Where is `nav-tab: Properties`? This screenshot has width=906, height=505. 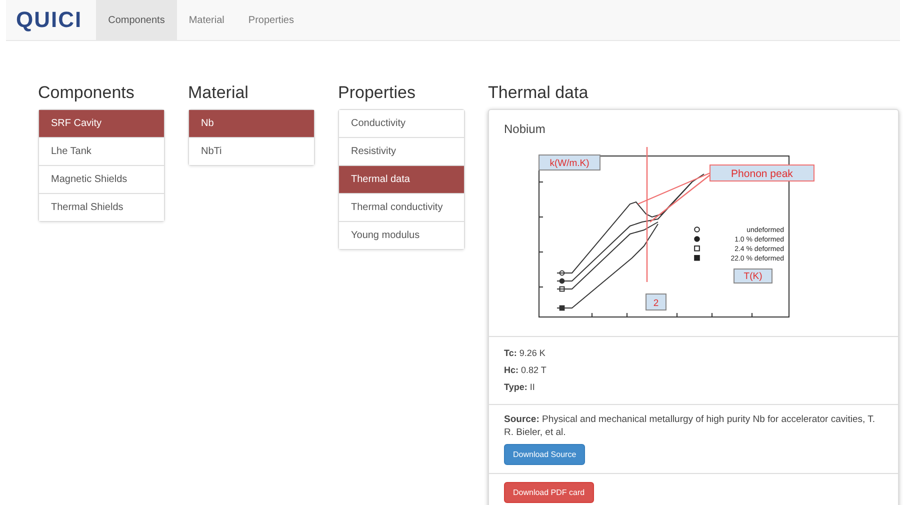 nav-tab: Properties is located at coordinates (271, 20).